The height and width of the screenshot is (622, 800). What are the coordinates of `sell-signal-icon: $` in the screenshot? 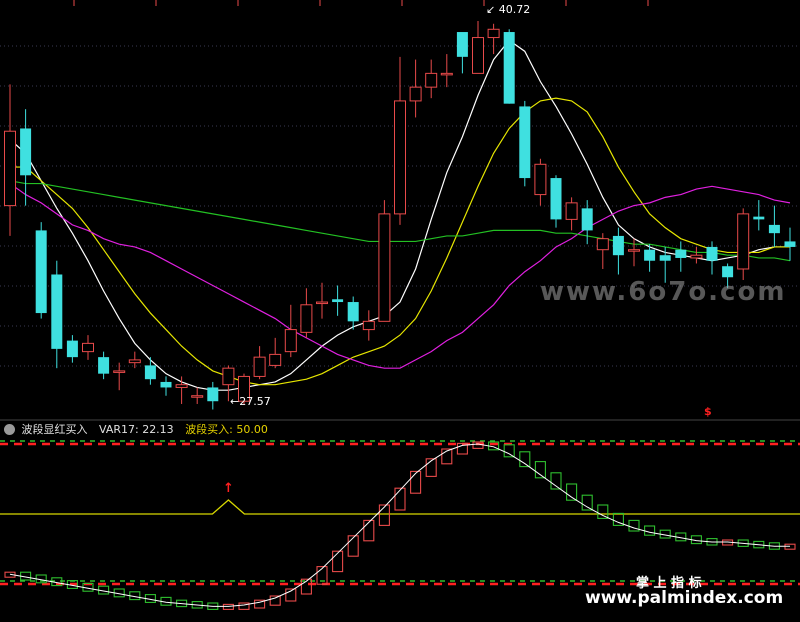 It's located at (708, 411).